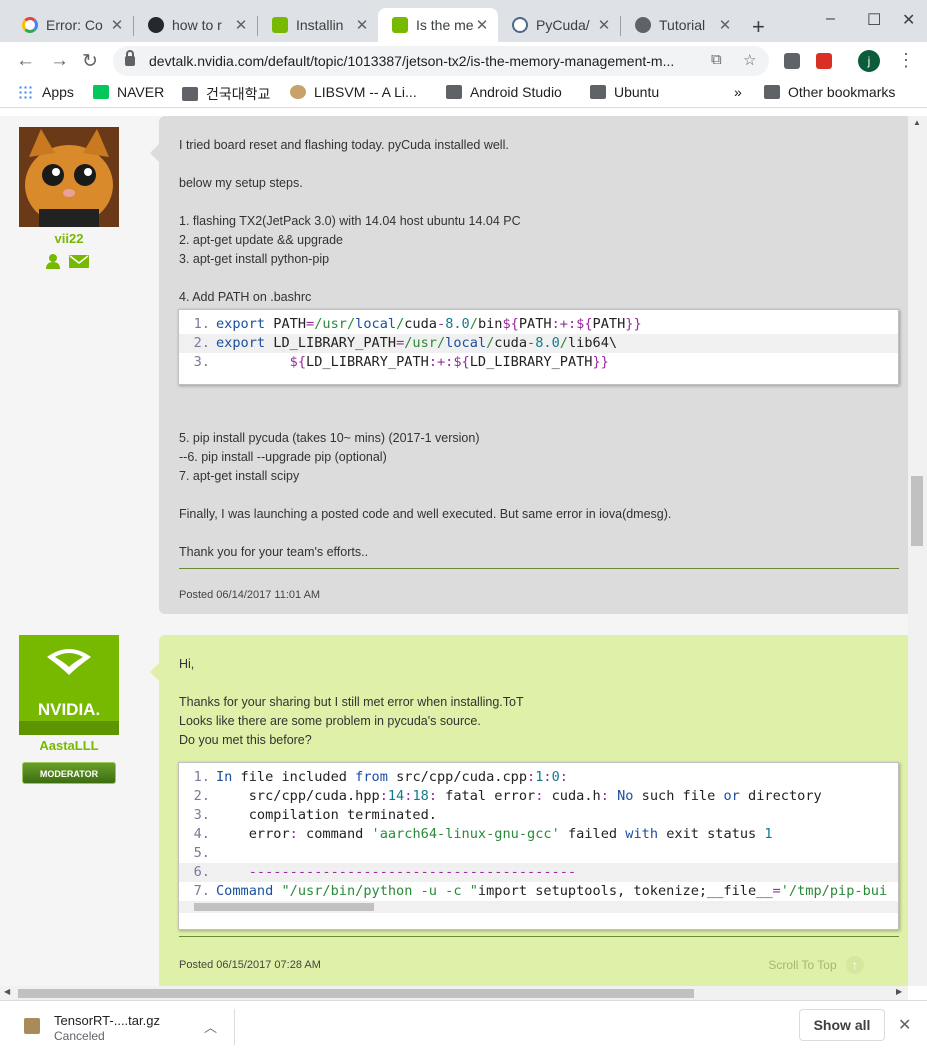  What do you see at coordinates (261, 240) in the screenshot?
I see `post-text-line: 2. apt-get update && upgrade` at bounding box center [261, 240].